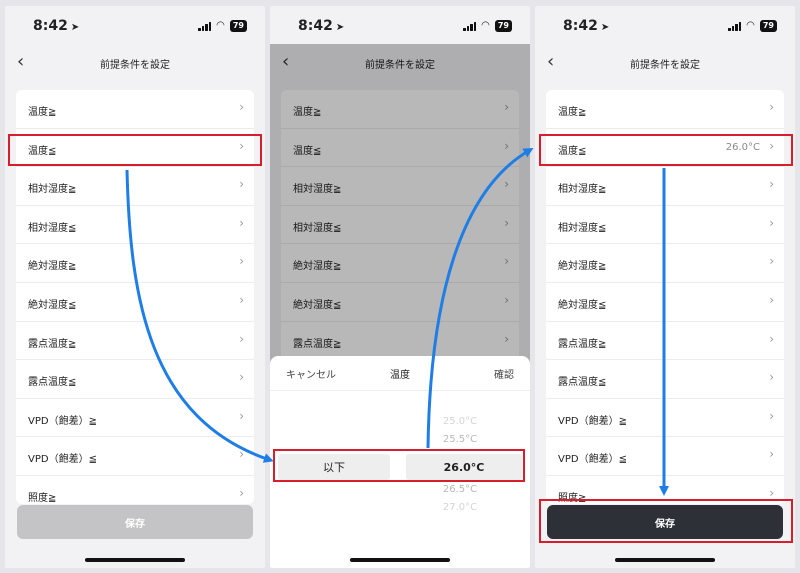 The image size is (800, 573). I want to click on arrow-to-result, so click(480, 298).